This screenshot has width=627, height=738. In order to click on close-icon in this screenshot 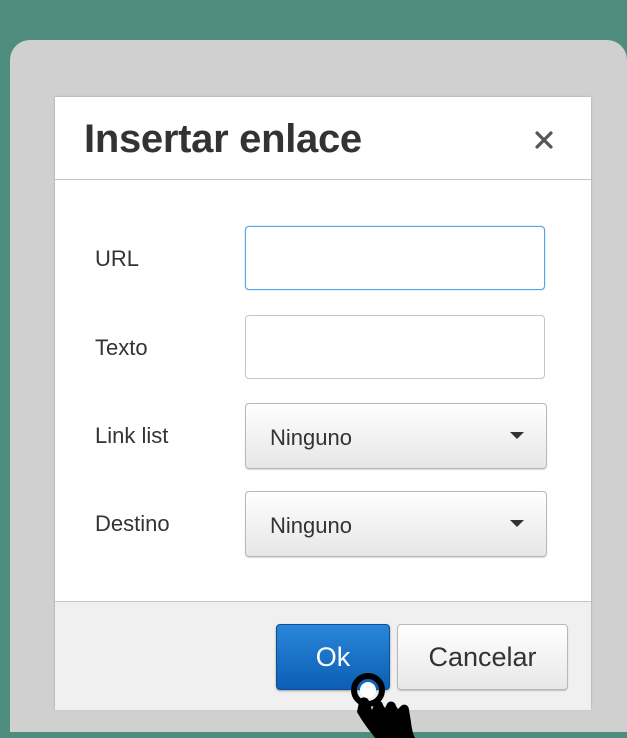, I will do `click(544, 140)`.